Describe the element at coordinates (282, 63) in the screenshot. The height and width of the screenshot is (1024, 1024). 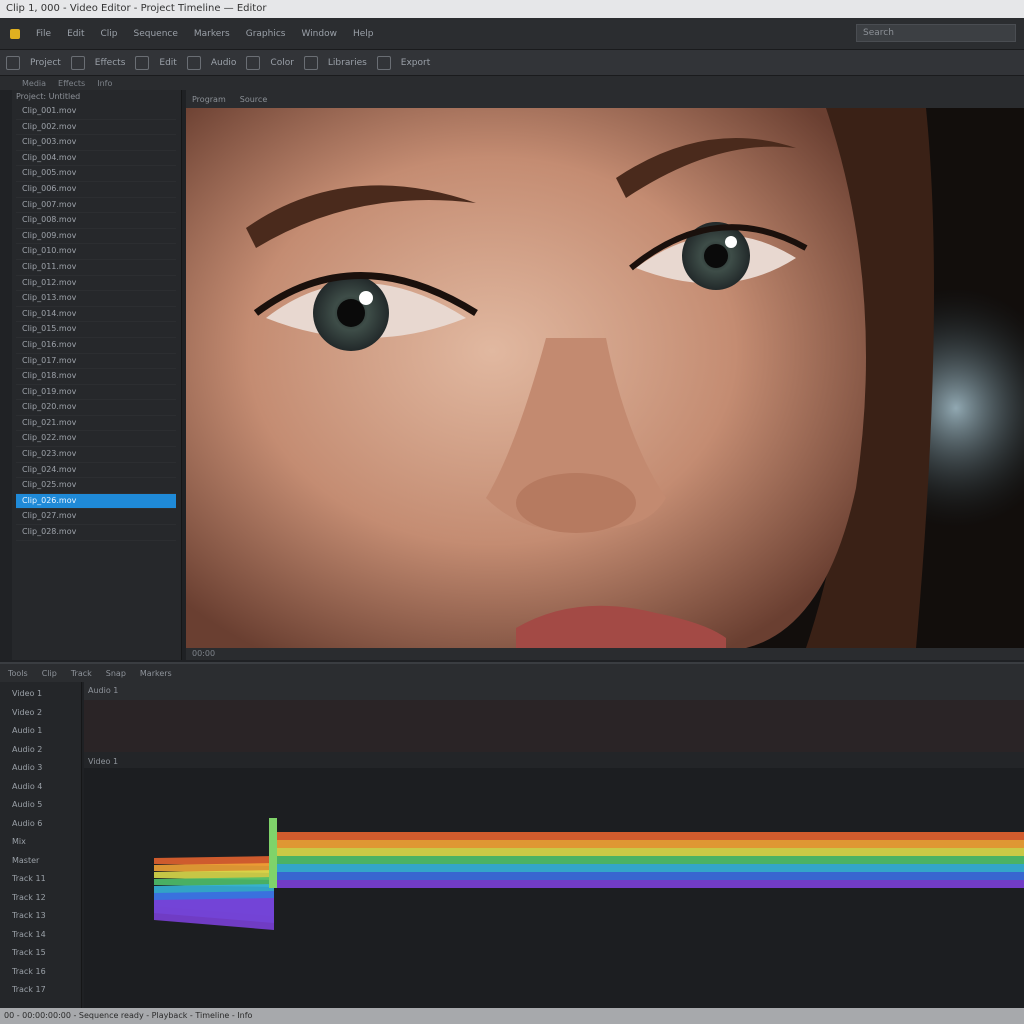
I see `toolbar-item-color: Color` at that location.